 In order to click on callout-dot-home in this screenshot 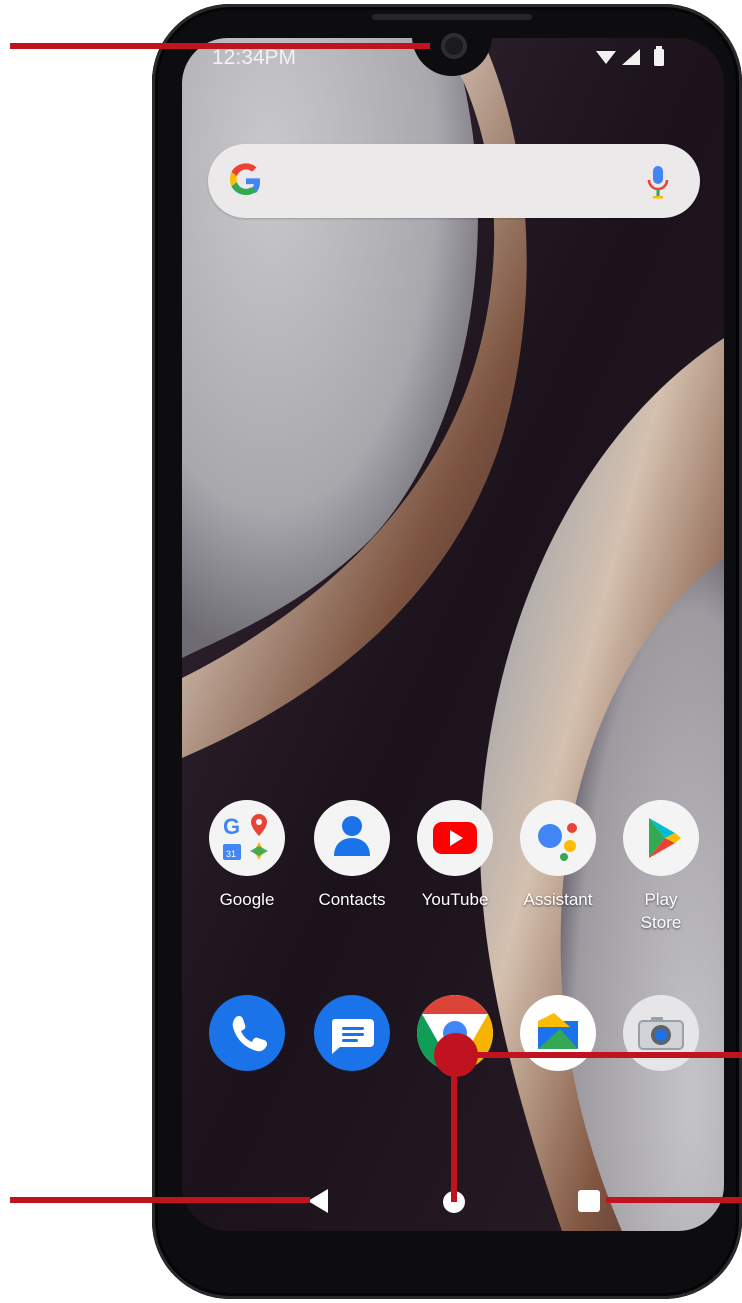, I will do `click(456, 1055)`.